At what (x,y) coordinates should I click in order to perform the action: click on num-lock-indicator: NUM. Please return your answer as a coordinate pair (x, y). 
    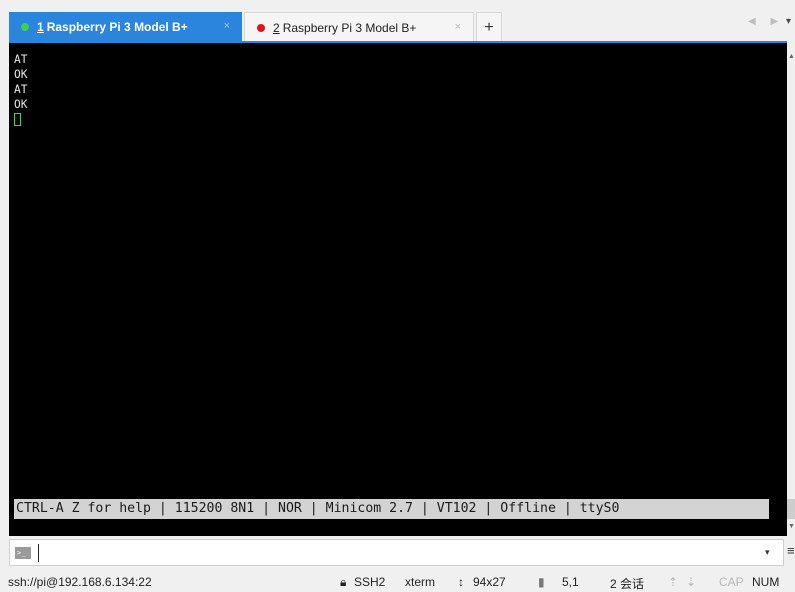
    Looking at the image, I should click on (766, 582).